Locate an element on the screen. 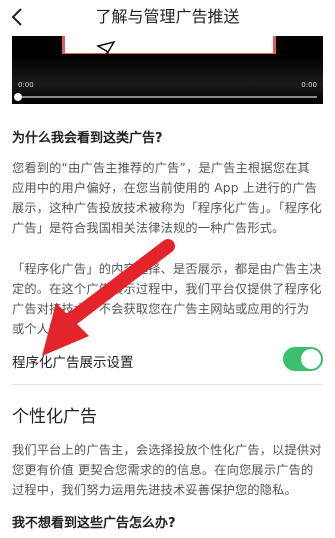  section-heading-why: 为什么我会看到这类广告? is located at coordinates (87, 138).